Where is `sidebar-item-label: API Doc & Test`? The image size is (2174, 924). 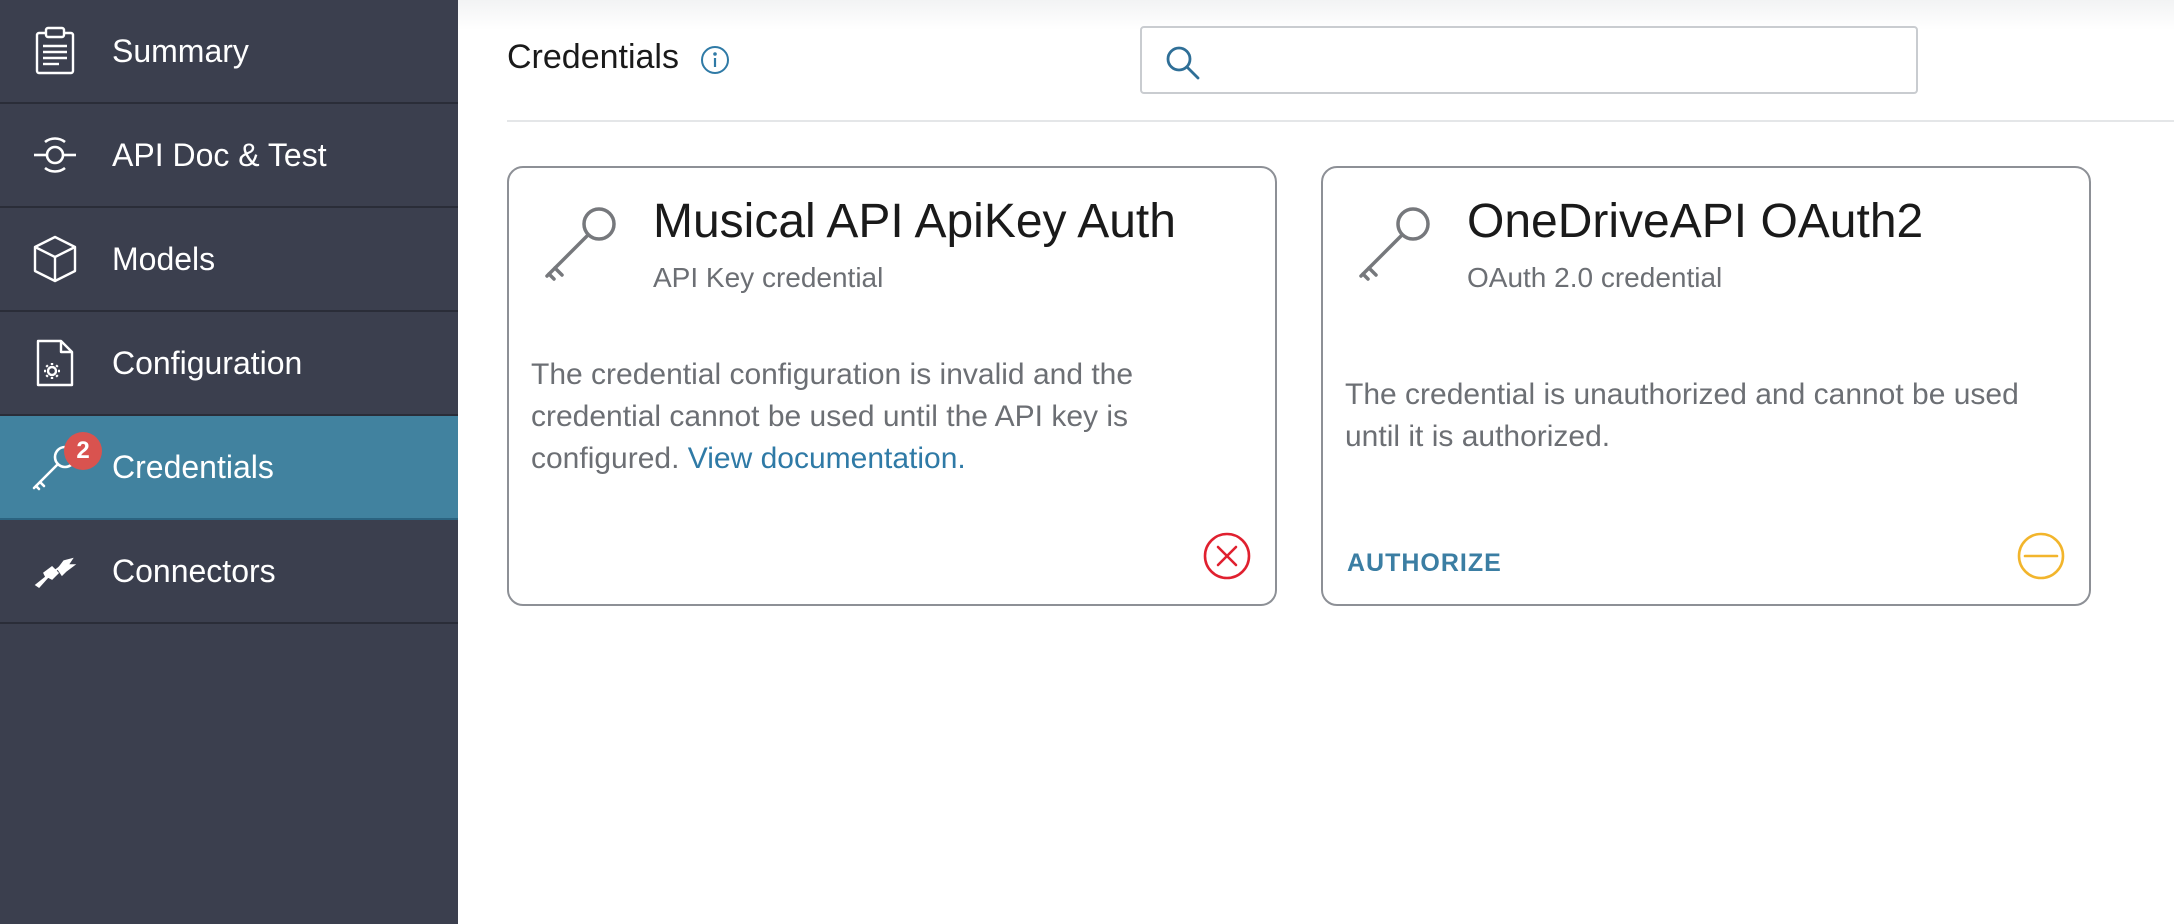 sidebar-item-label: API Doc & Test is located at coordinates (219, 154).